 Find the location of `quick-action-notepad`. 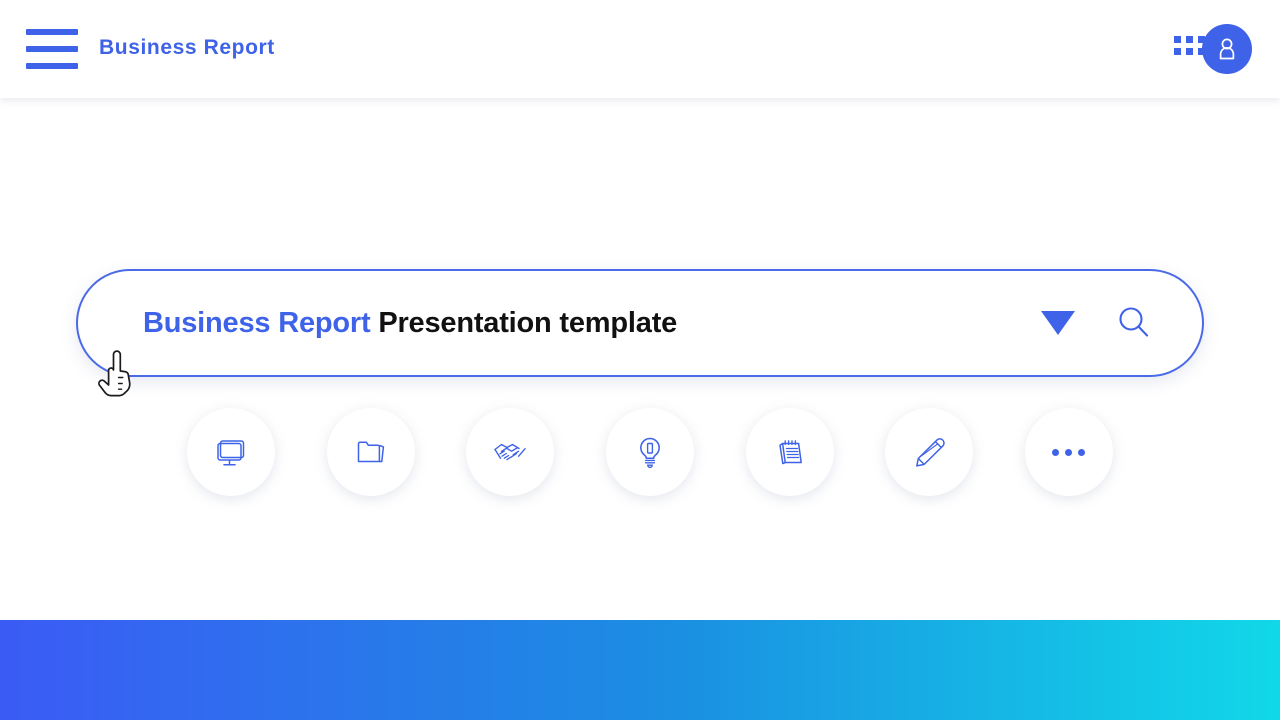

quick-action-notepad is located at coordinates (789, 452).